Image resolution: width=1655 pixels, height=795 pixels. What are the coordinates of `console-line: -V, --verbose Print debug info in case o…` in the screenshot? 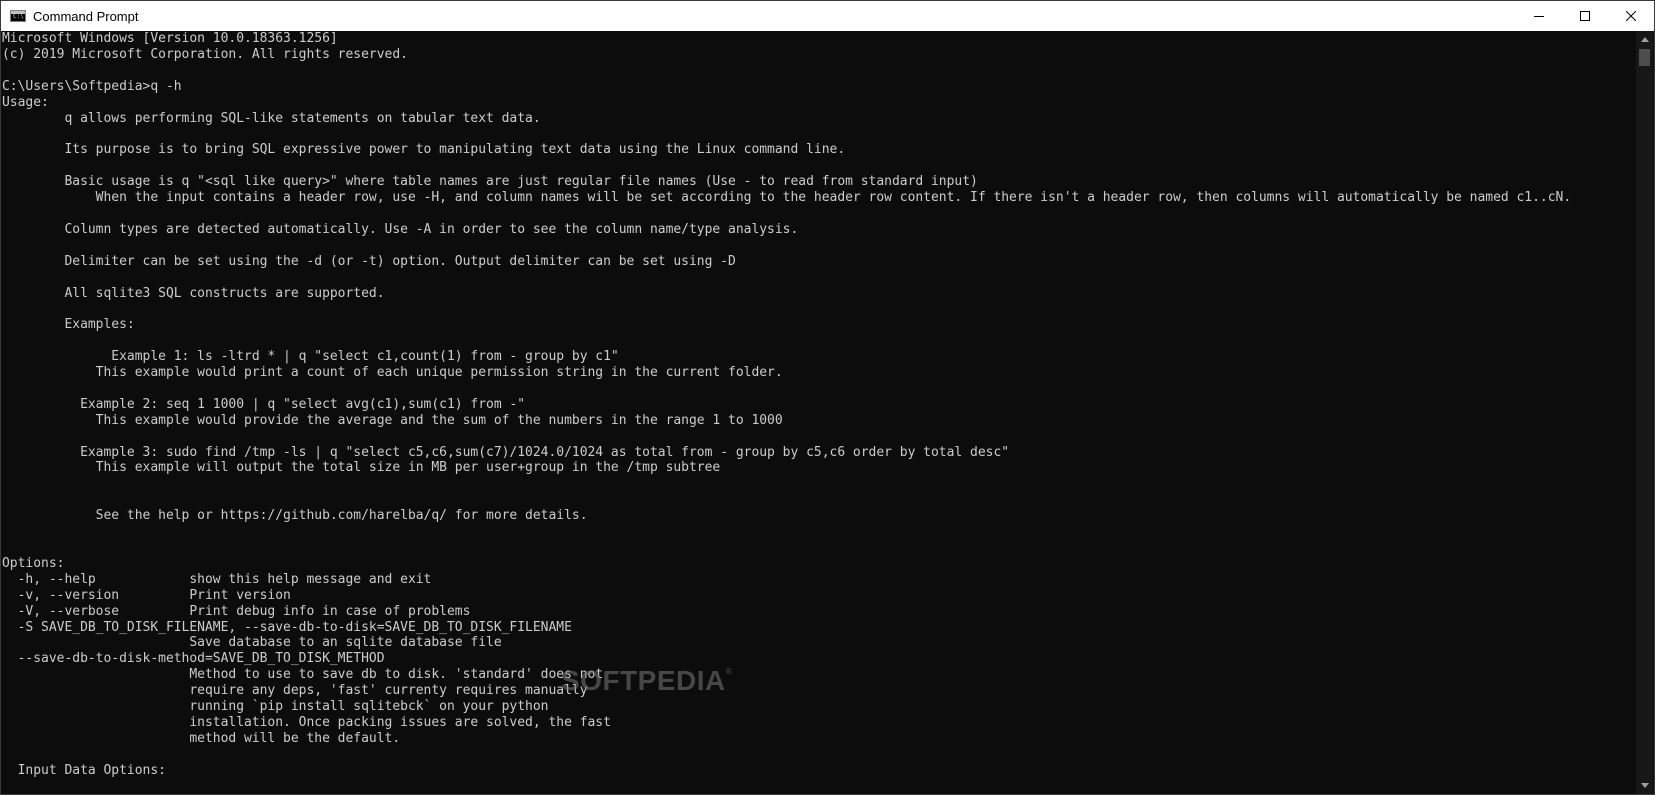 It's located at (236, 611).